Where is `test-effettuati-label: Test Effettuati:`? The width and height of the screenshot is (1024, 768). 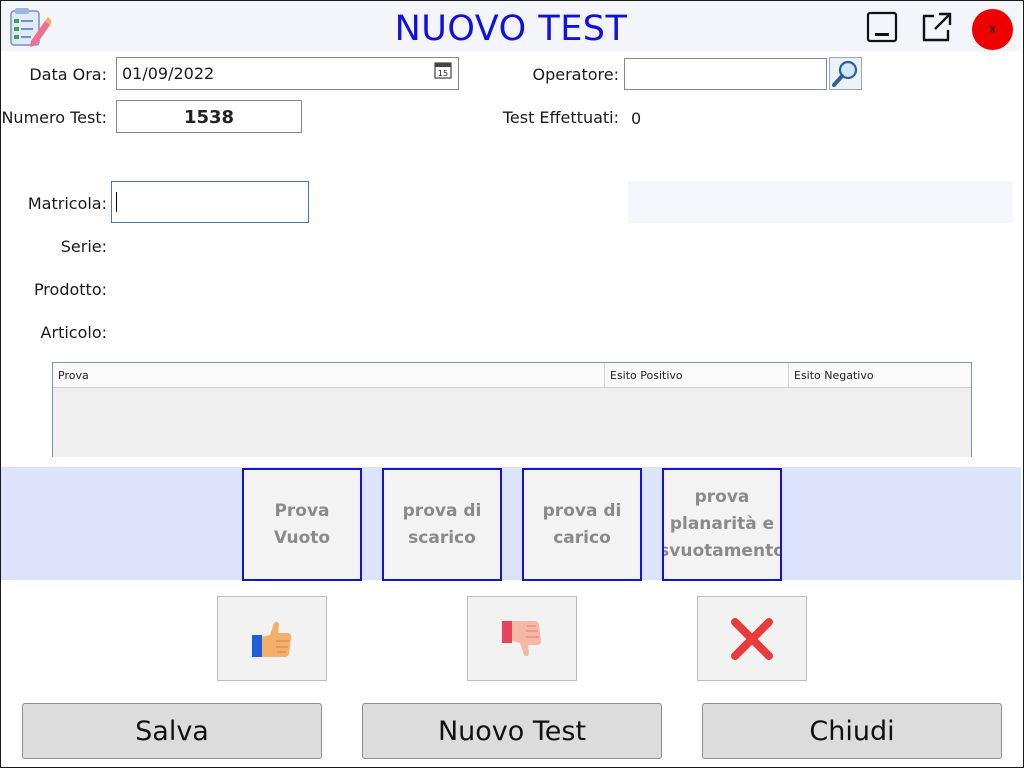
test-effettuati-label: Test Effettuati: is located at coordinates (560, 117).